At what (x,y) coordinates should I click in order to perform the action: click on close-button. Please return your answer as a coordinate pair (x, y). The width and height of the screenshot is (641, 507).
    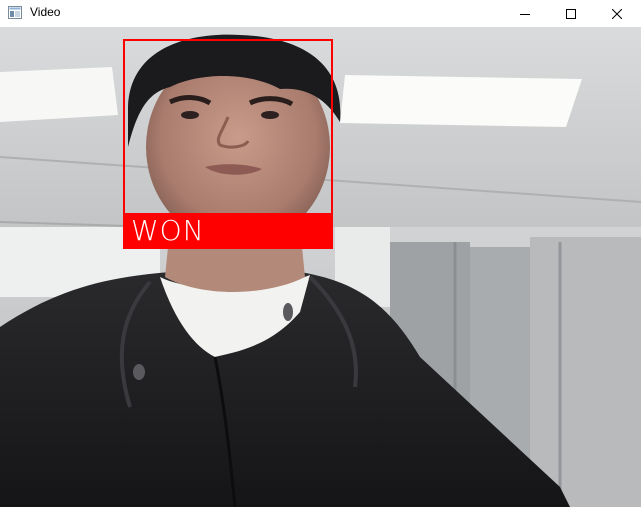
    Looking at the image, I should click on (617, 13).